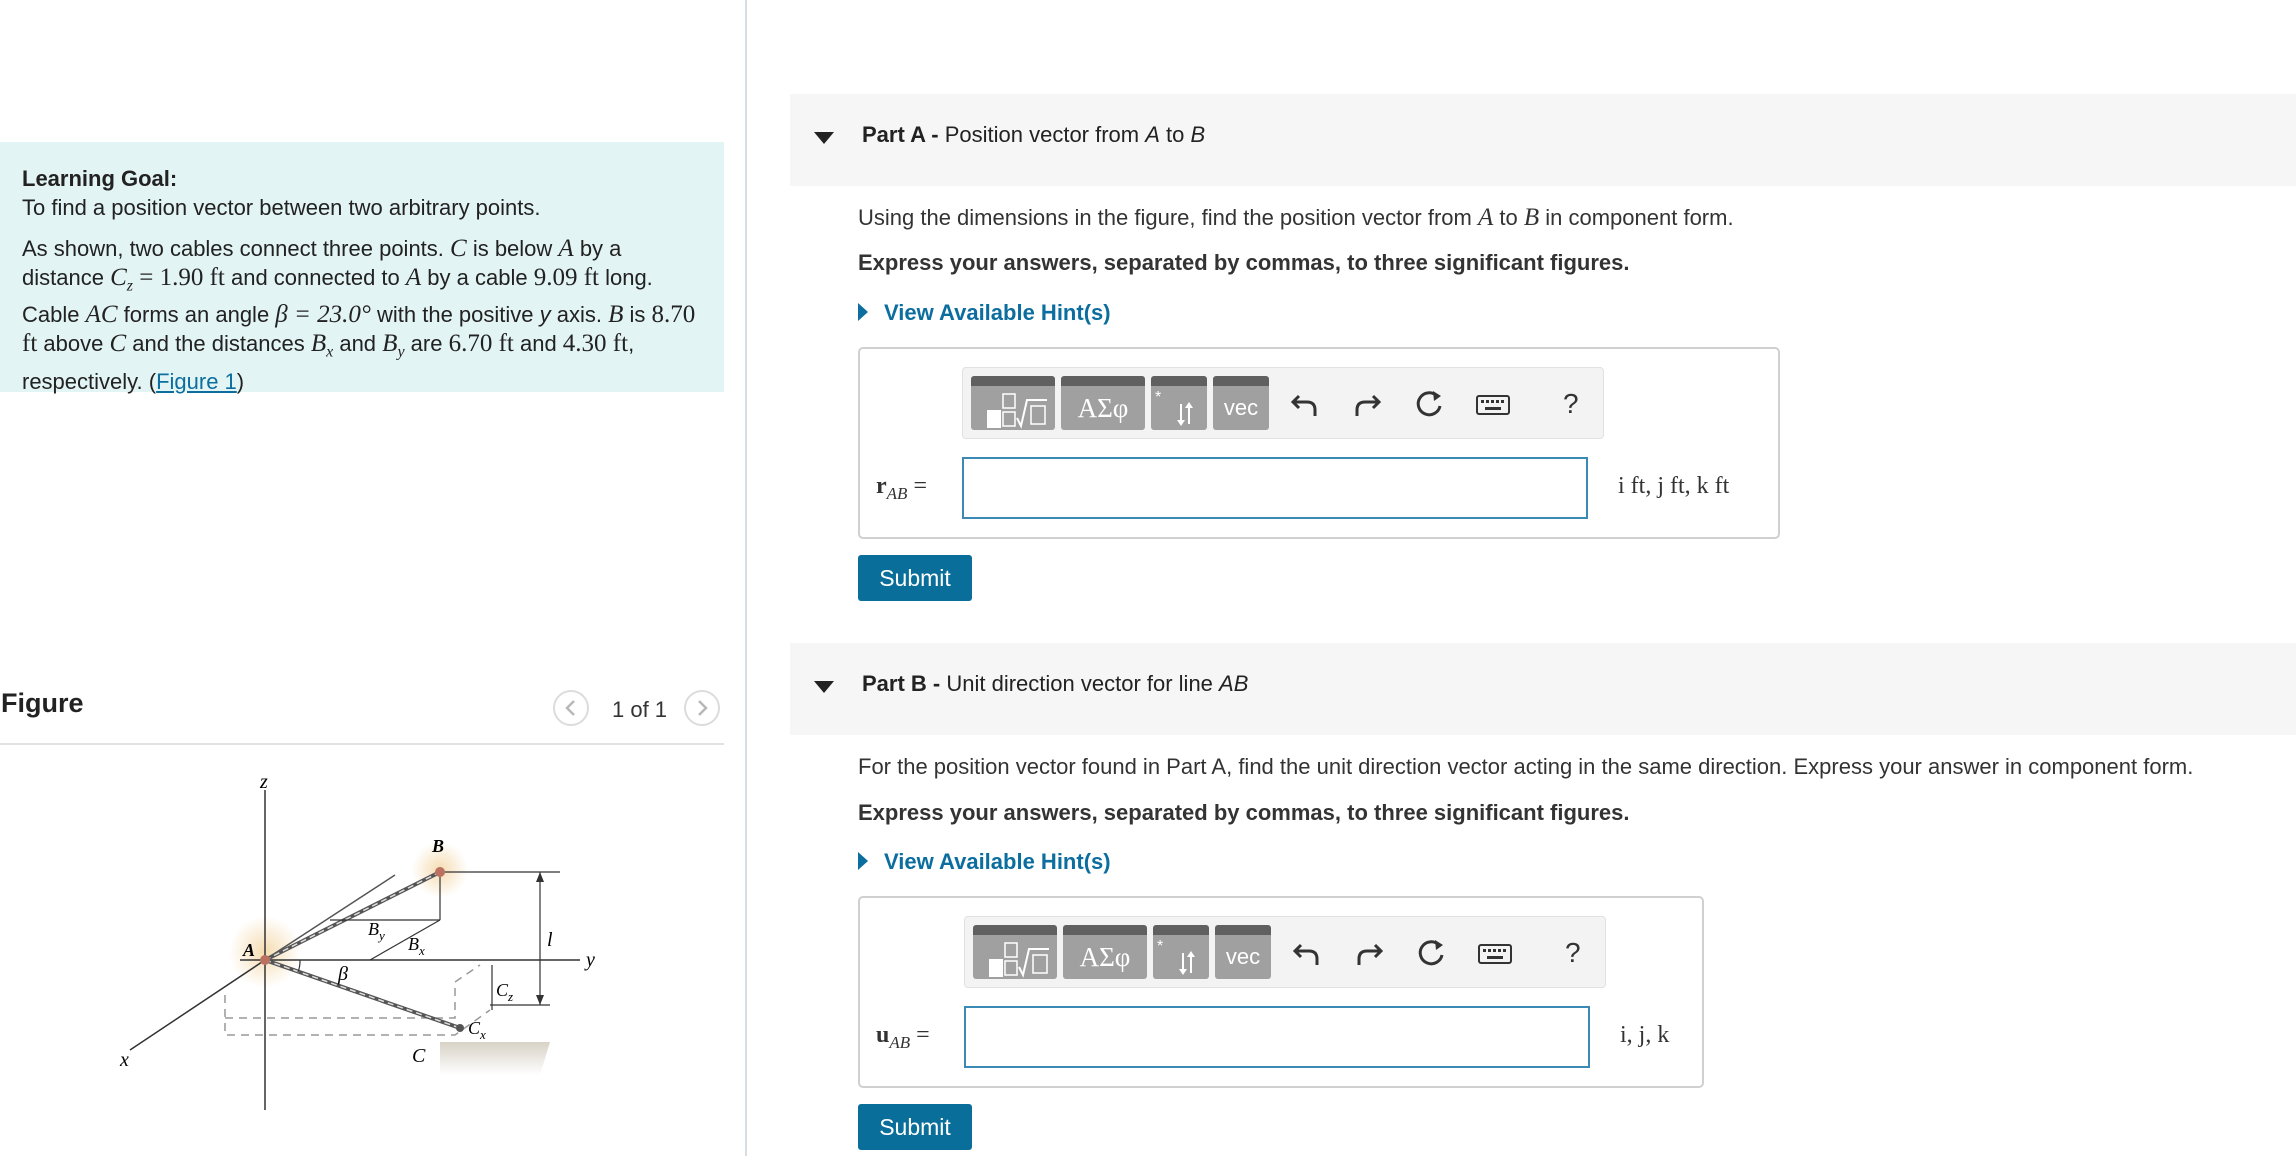 The height and width of the screenshot is (1156, 2296). What do you see at coordinates (915, 1127) in the screenshot?
I see `part-b-submit-button: Submit` at bounding box center [915, 1127].